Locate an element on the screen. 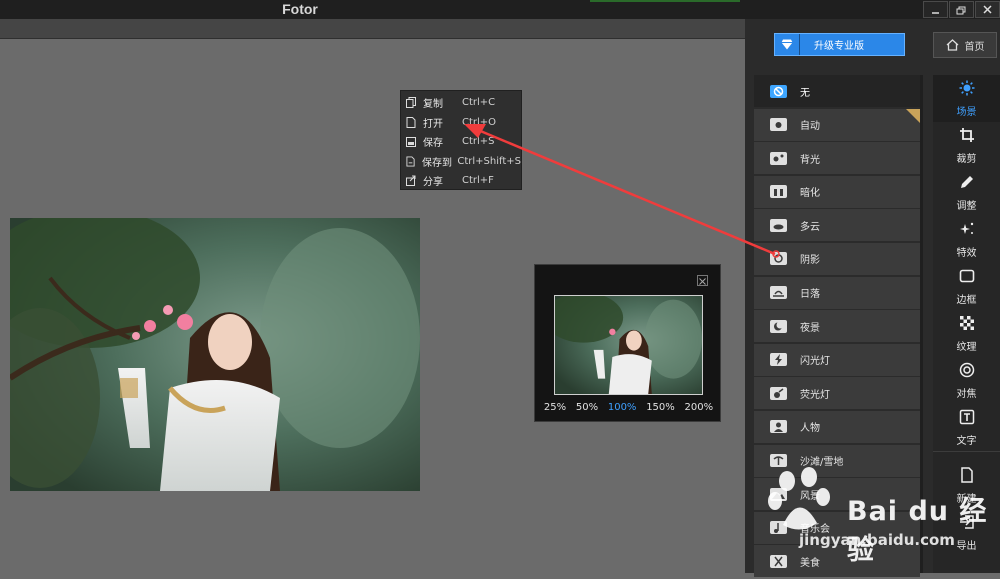 The image size is (1000, 579). app-title: Fotor is located at coordinates (300, 9).